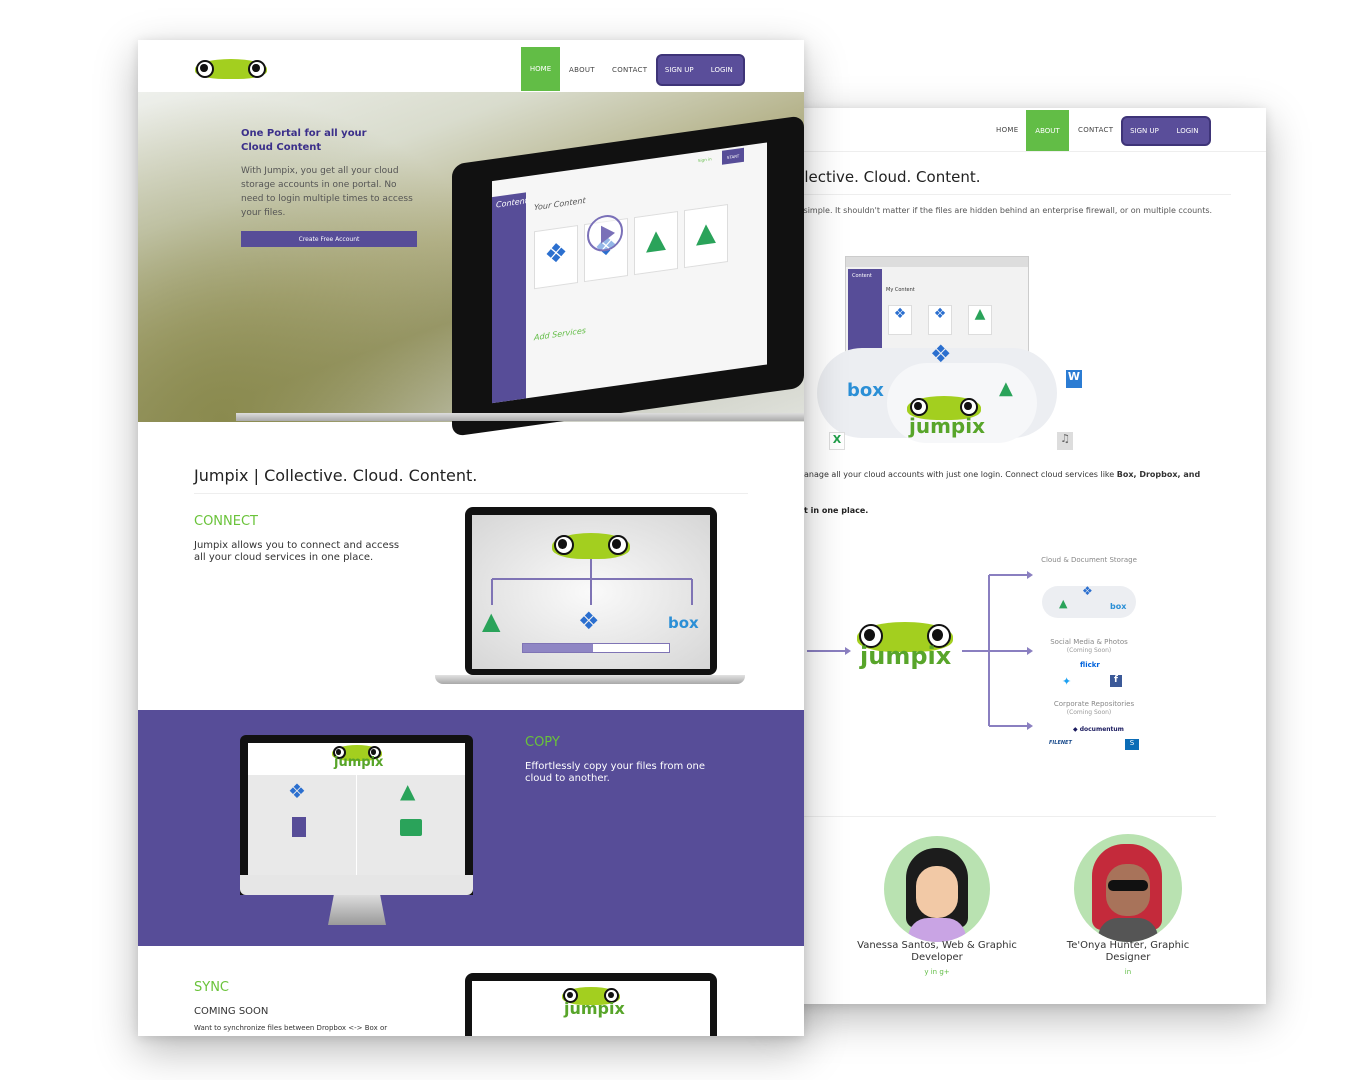 The height and width of the screenshot is (1080, 1357). Describe the element at coordinates (560, 204) in the screenshot. I see `mock-content-title: Your Content` at that location.